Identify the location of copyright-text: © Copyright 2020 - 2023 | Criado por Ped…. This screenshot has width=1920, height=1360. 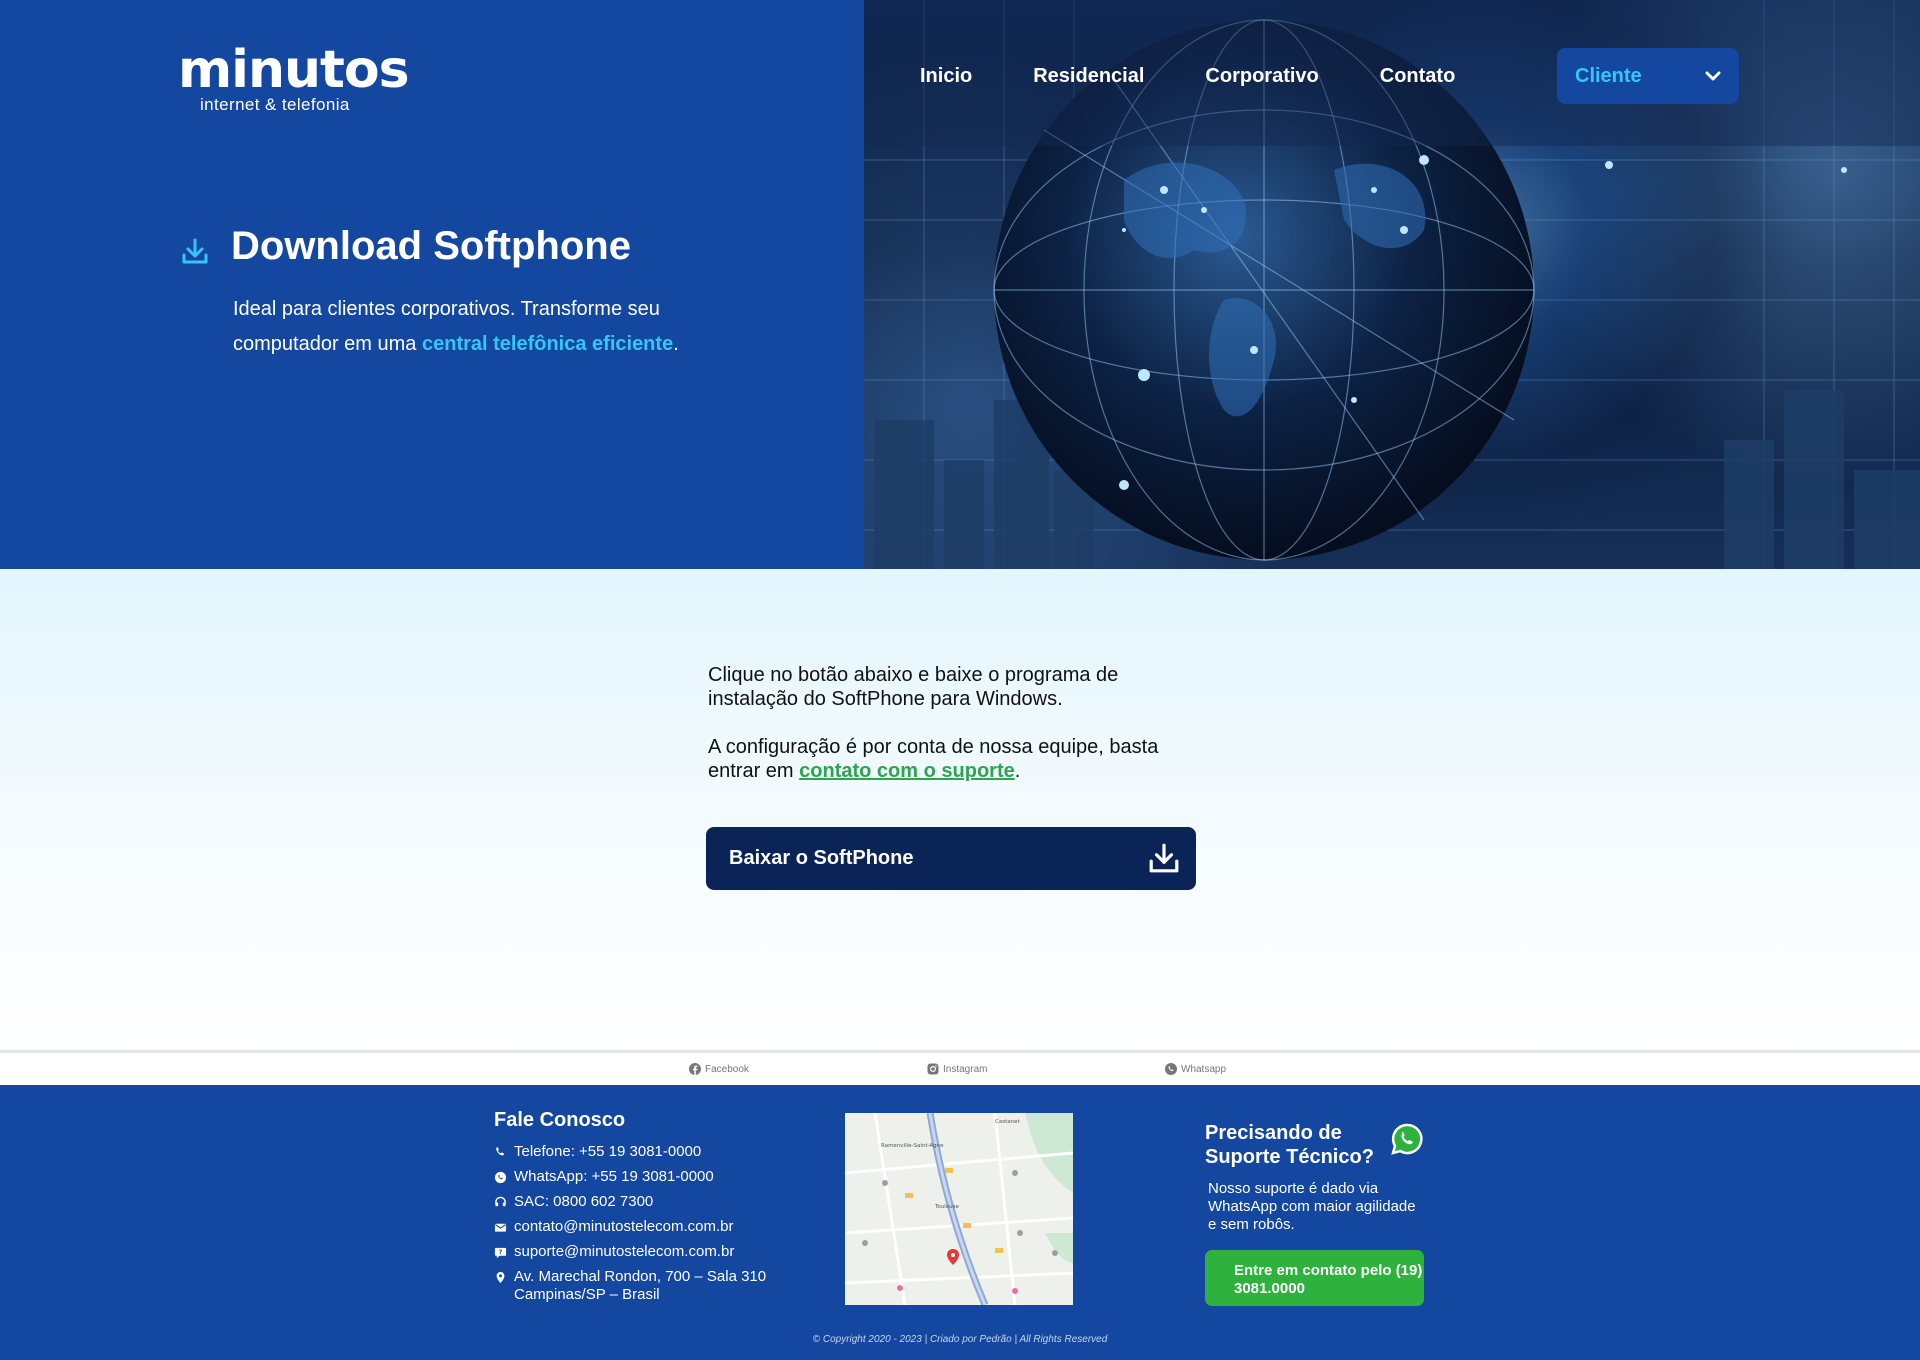
(960, 1339).